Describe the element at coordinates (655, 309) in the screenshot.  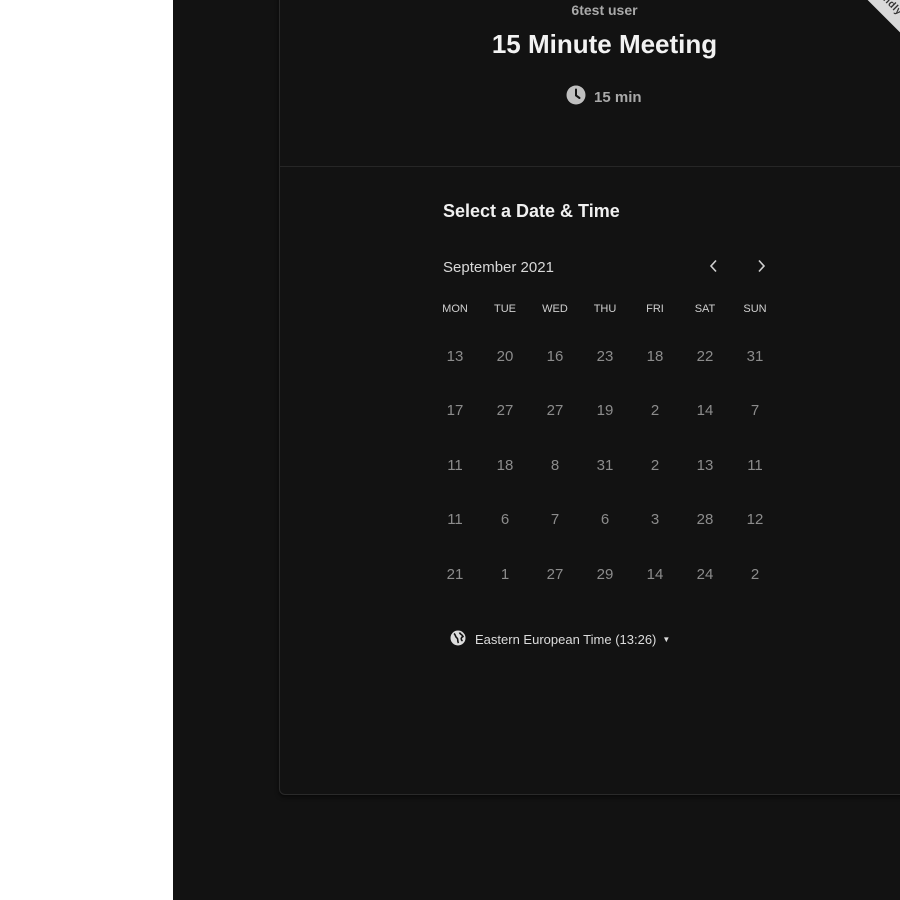
I see `weekday-label: FRI` at that location.